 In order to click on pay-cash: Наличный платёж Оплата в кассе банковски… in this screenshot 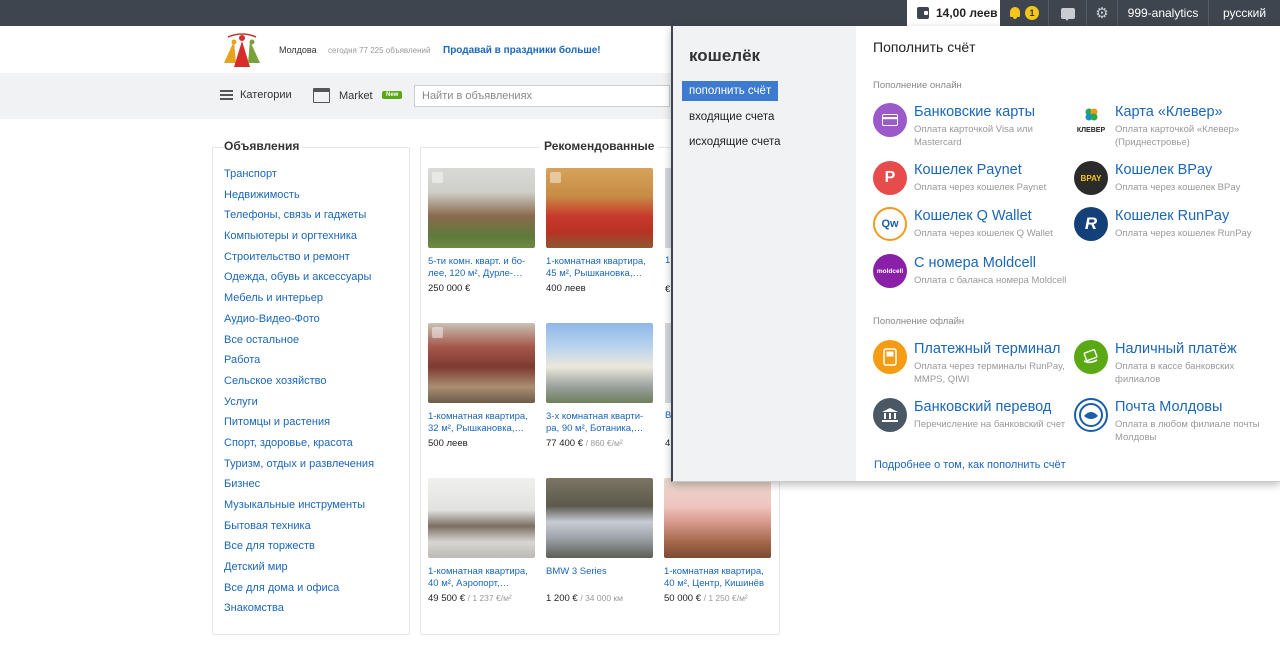, I will do `click(1174, 364)`.